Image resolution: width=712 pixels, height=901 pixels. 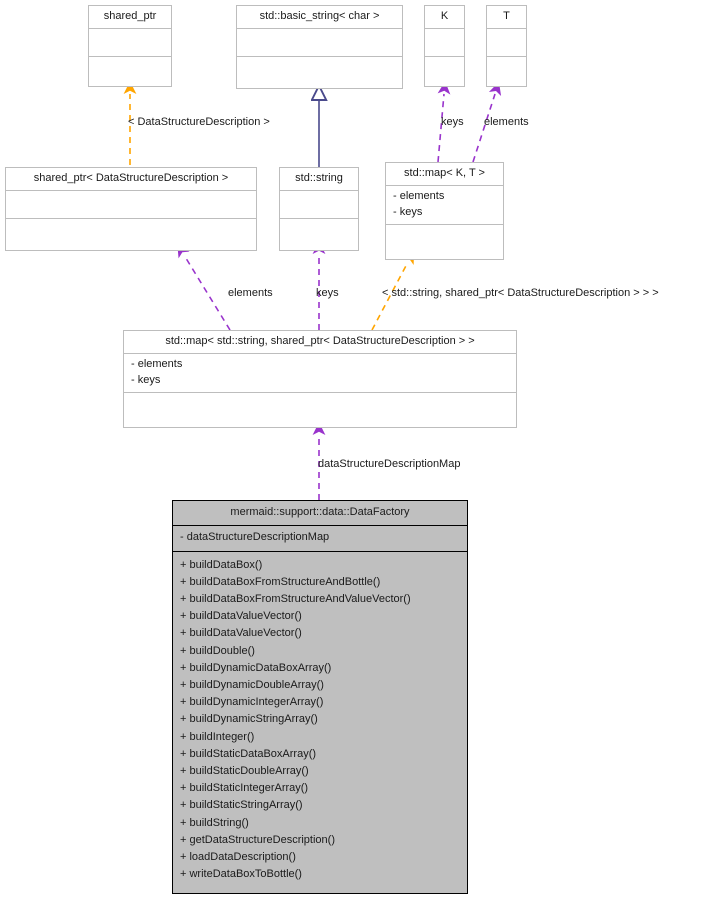 I want to click on edge-map-keys-k, so click(x=444, y=122).